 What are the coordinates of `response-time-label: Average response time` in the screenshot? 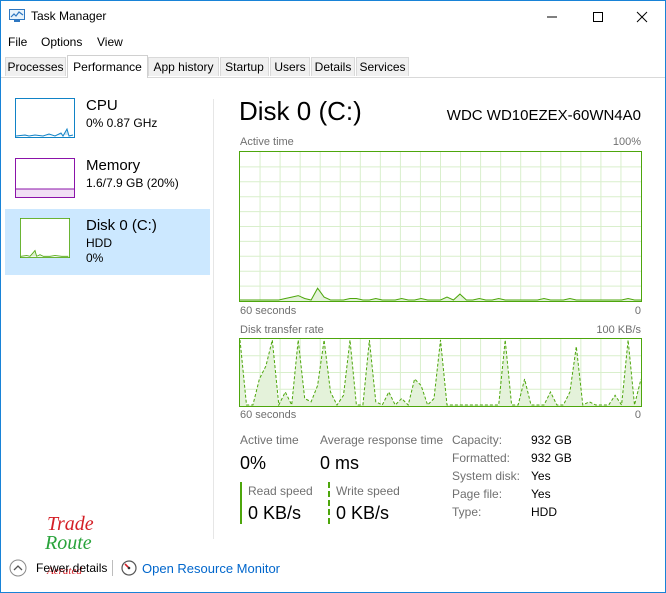 It's located at (382, 440).